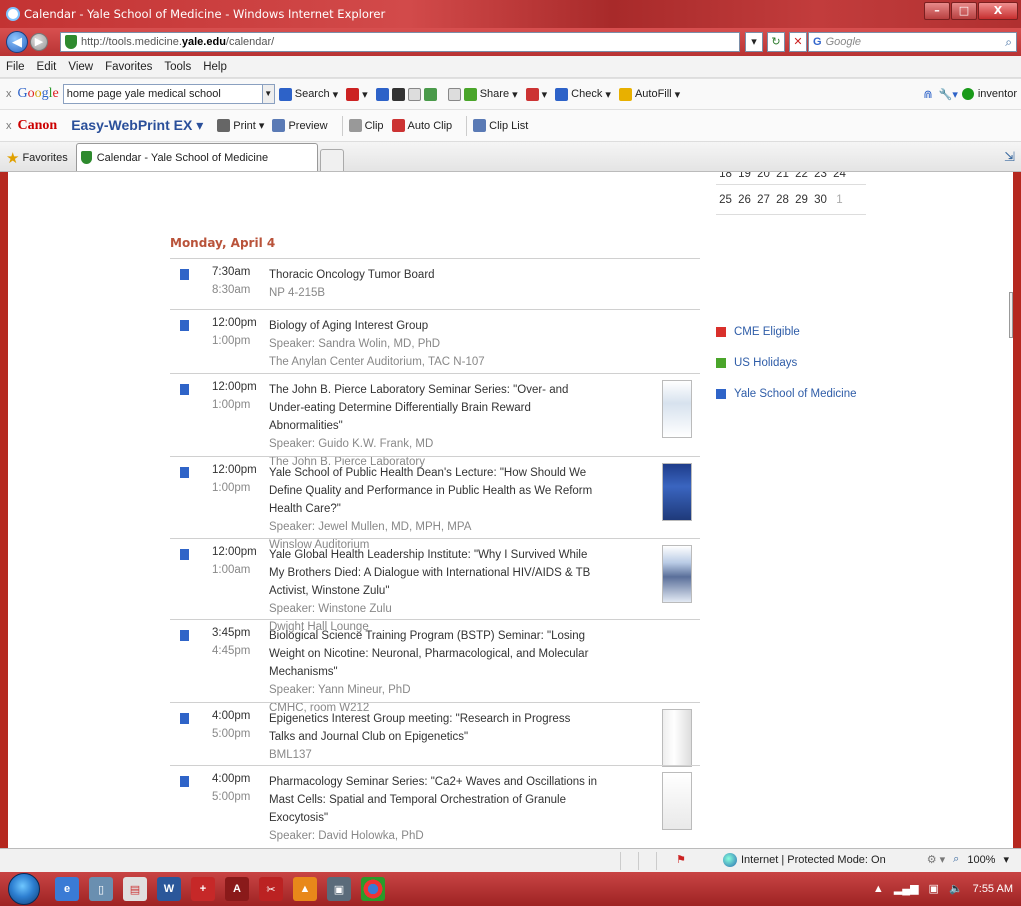 The image size is (1021, 906). What do you see at coordinates (237, 889) in the screenshot?
I see `acrobat-taskbar-icon: A` at bounding box center [237, 889].